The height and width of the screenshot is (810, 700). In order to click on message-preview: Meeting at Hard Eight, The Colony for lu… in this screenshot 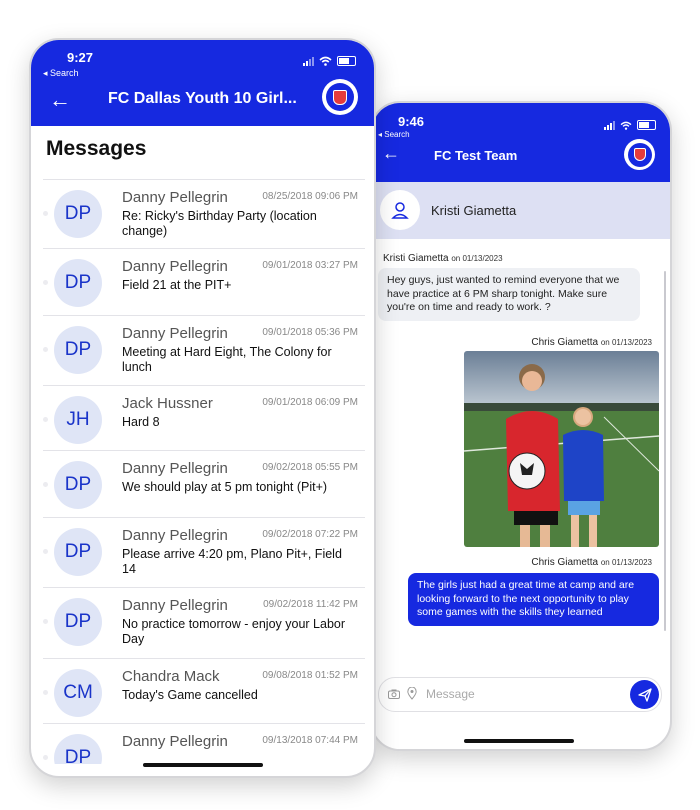, I will do `click(227, 359)`.